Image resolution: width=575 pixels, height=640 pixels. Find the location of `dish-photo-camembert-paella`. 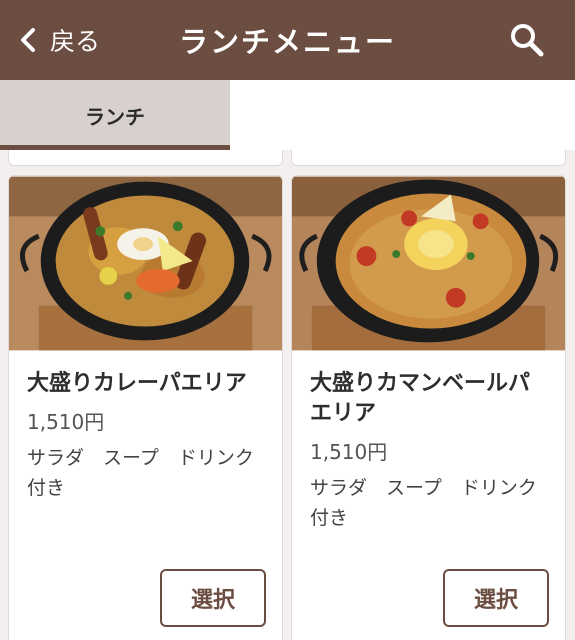

dish-photo-camembert-paella is located at coordinates (428, 263).